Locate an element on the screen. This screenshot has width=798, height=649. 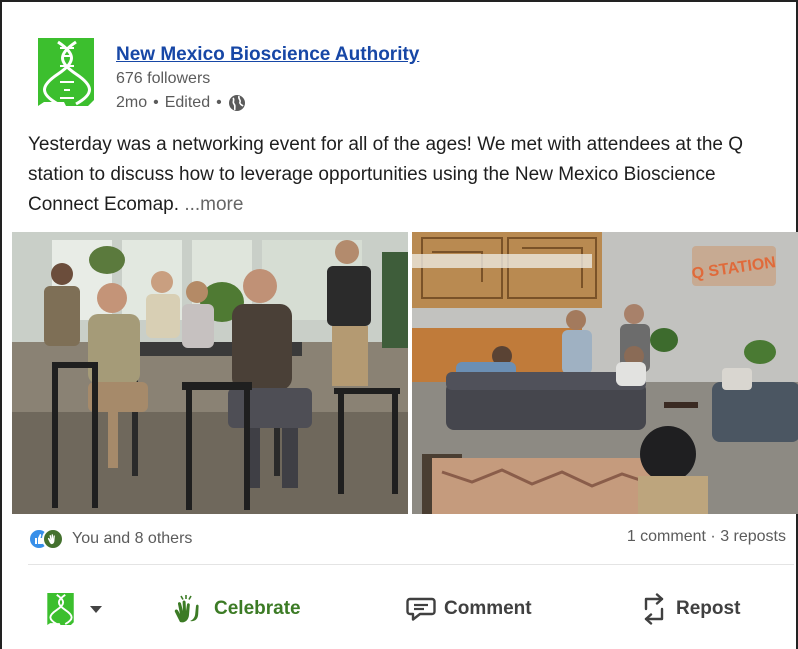
post-age: 2mo is located at coordinates (132, 102).